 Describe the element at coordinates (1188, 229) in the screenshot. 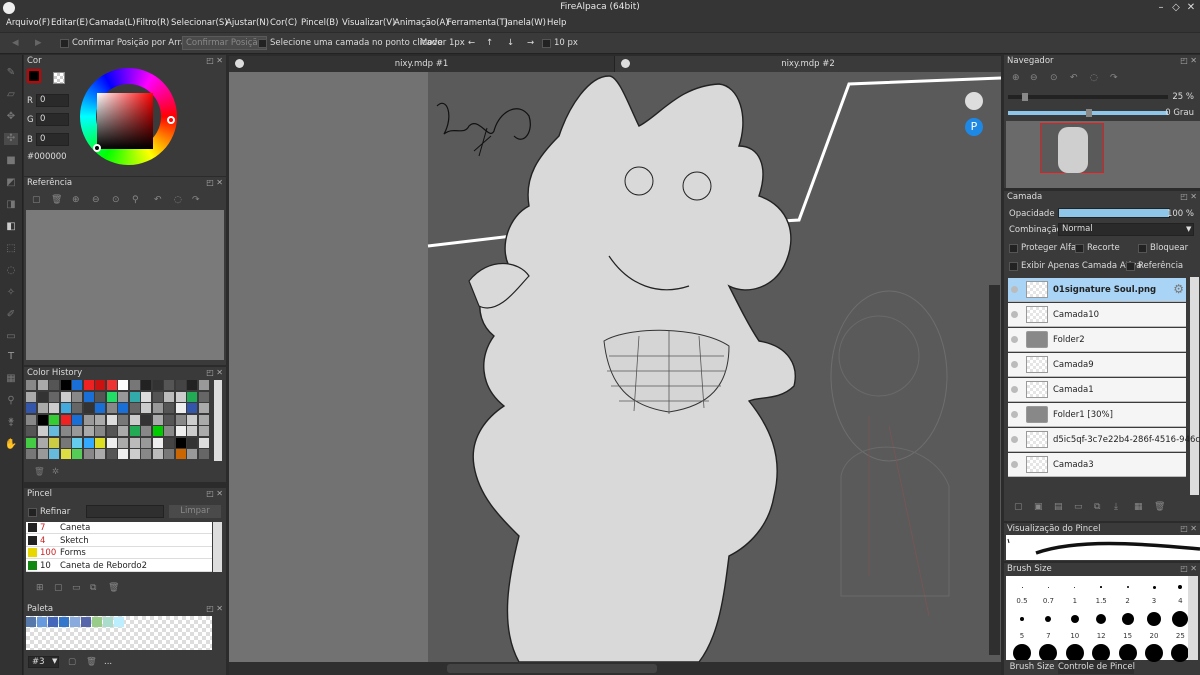

I see `blend-dropdown-icon: ▼` at that location.